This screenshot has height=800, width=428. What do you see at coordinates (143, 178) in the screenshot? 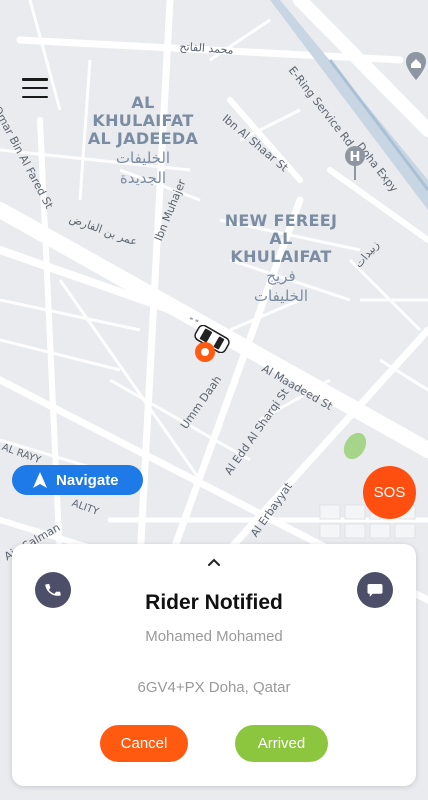
I see `area-name-arabic-line2: الجديدة` at bounding box center [143, 178].